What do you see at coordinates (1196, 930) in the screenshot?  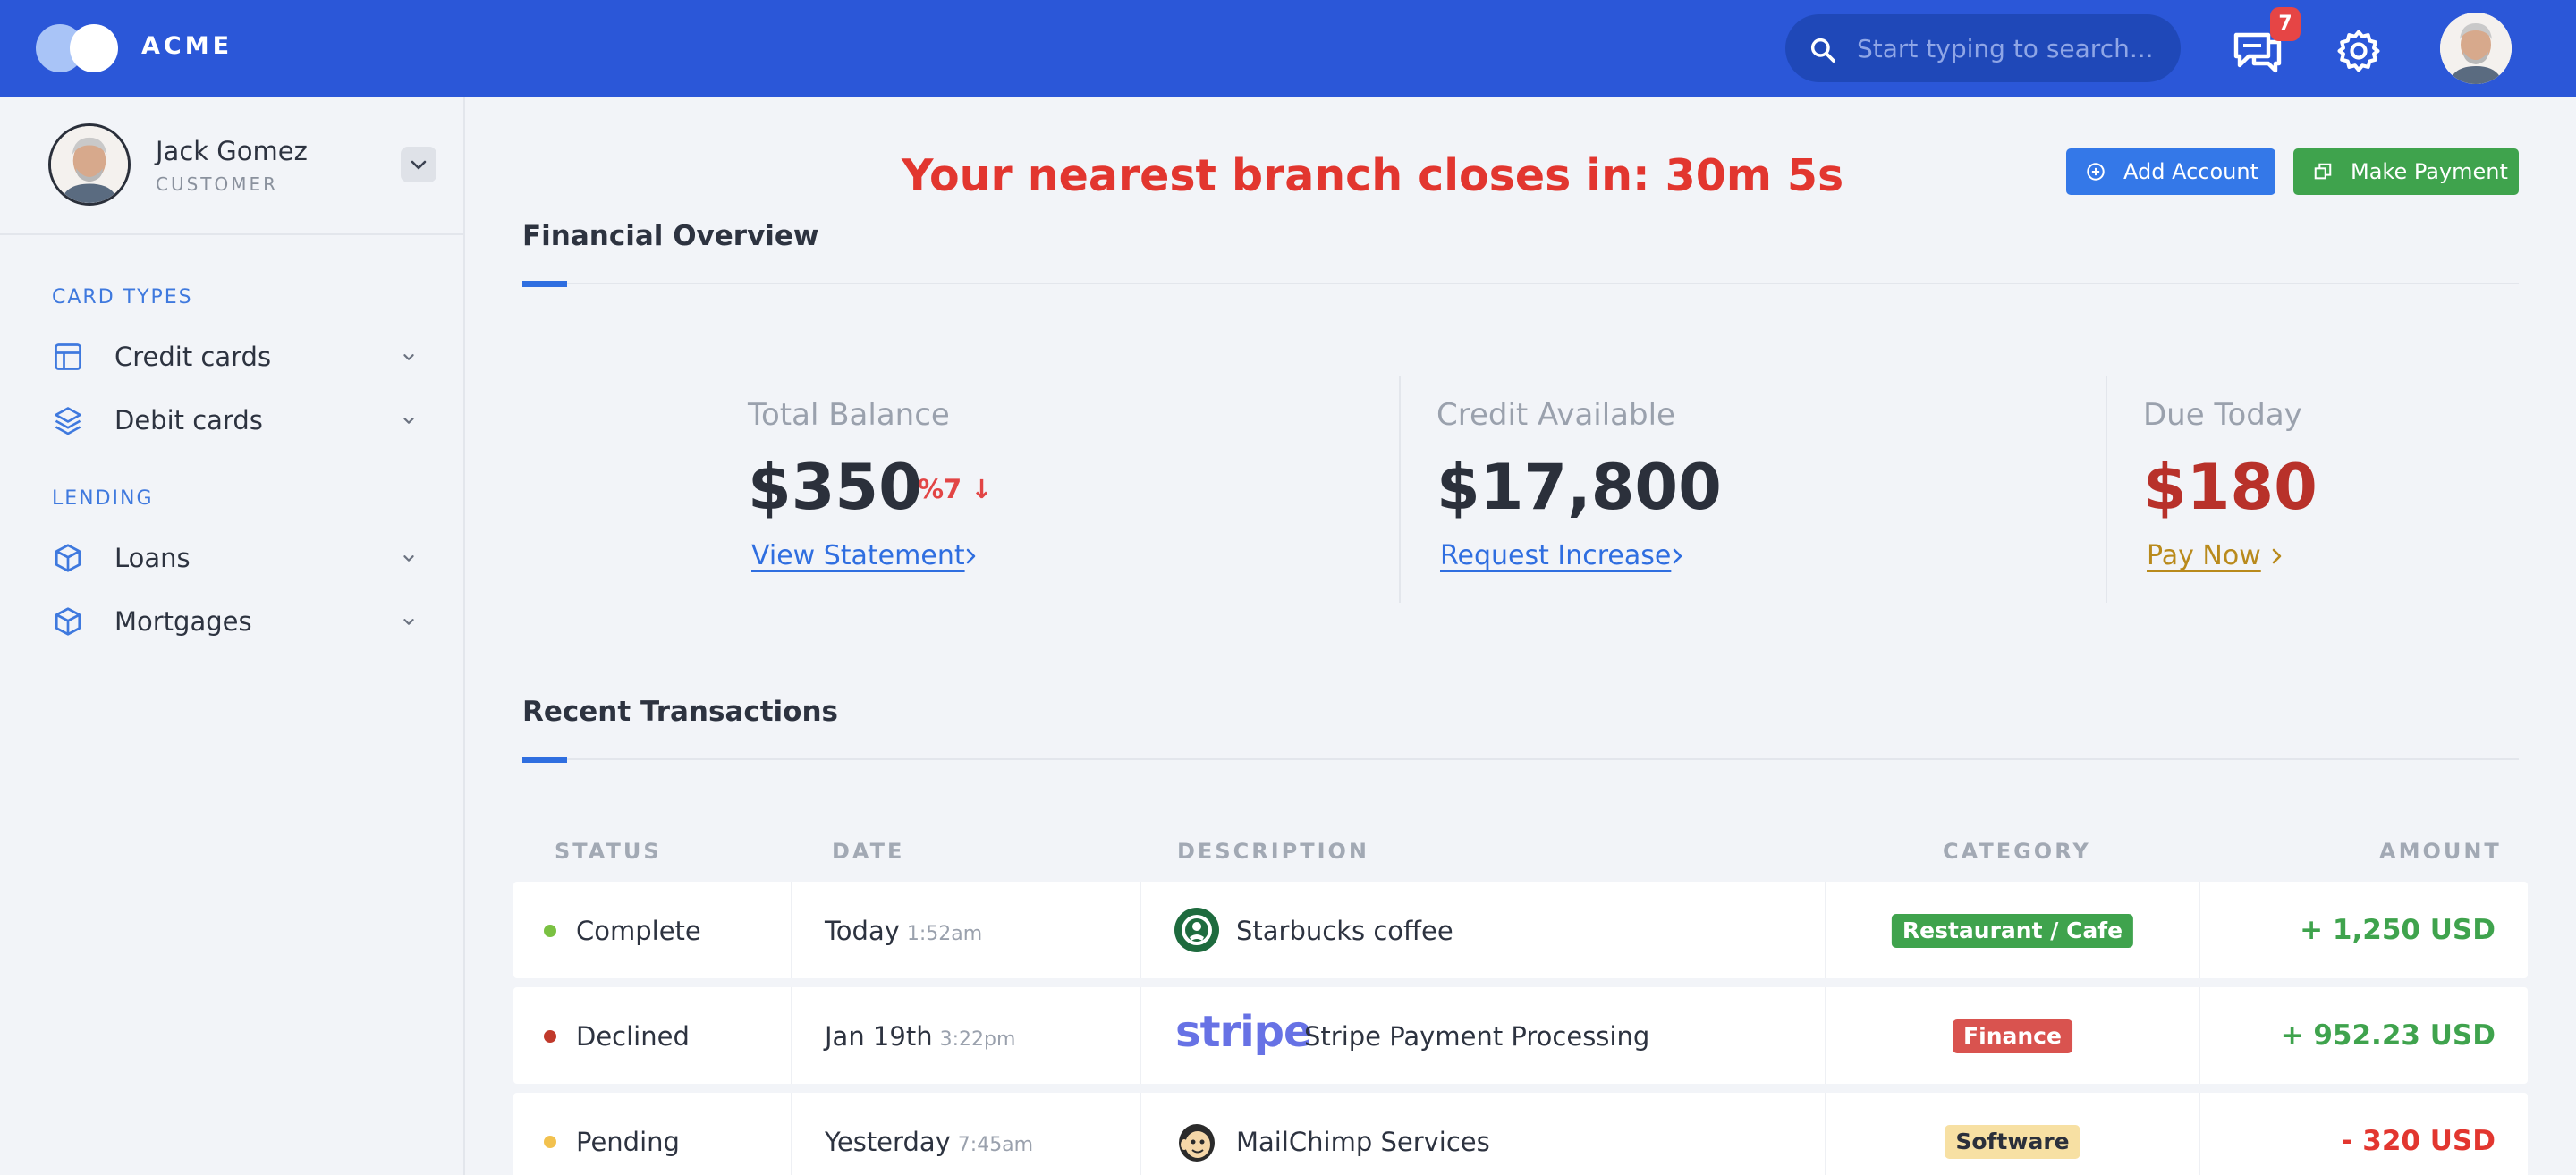 I see `starbucks-logo-icon` at bounding box center [1196, 930].